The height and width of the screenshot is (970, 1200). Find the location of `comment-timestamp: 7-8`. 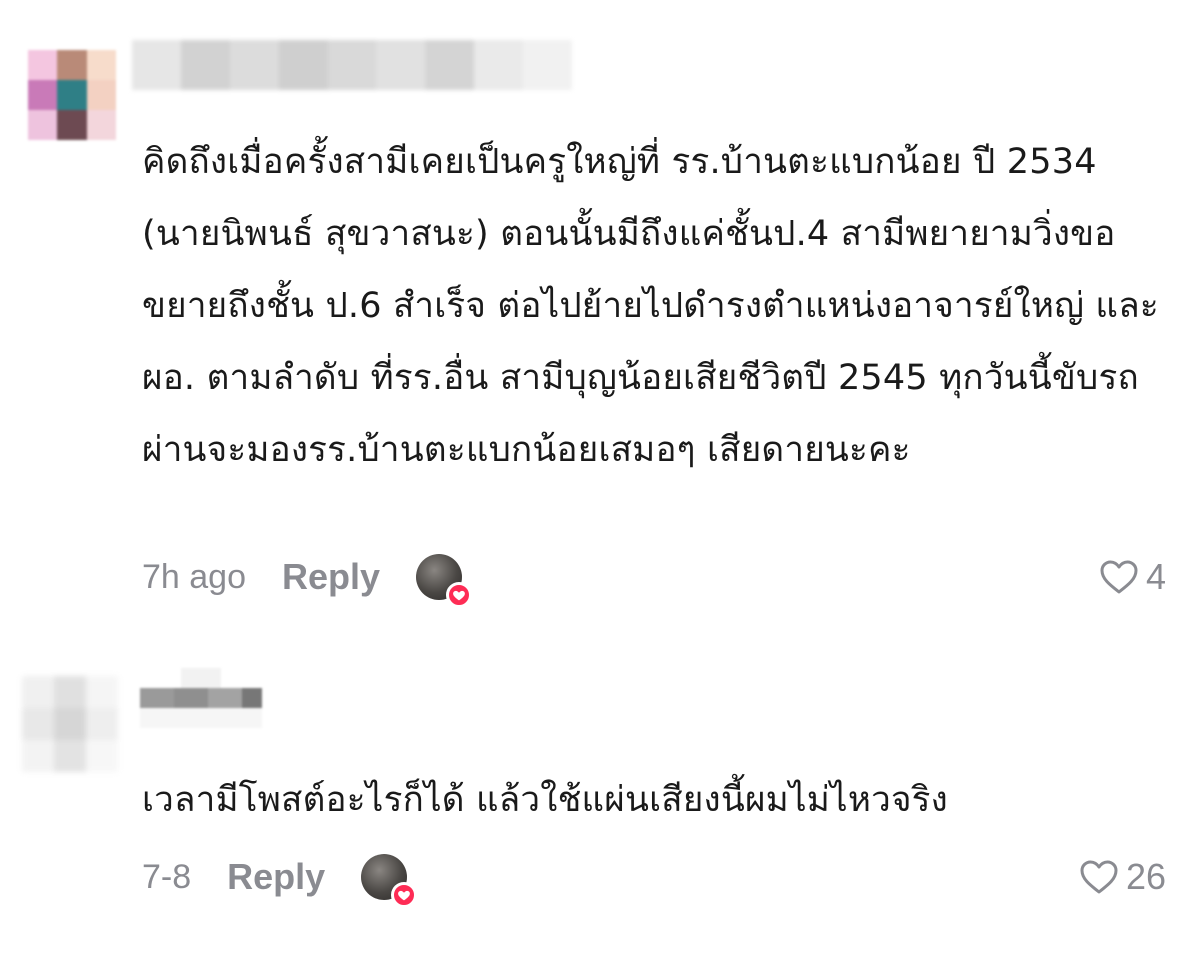

comment-timestamp: 7-8 is located at coordinates (167, 876).